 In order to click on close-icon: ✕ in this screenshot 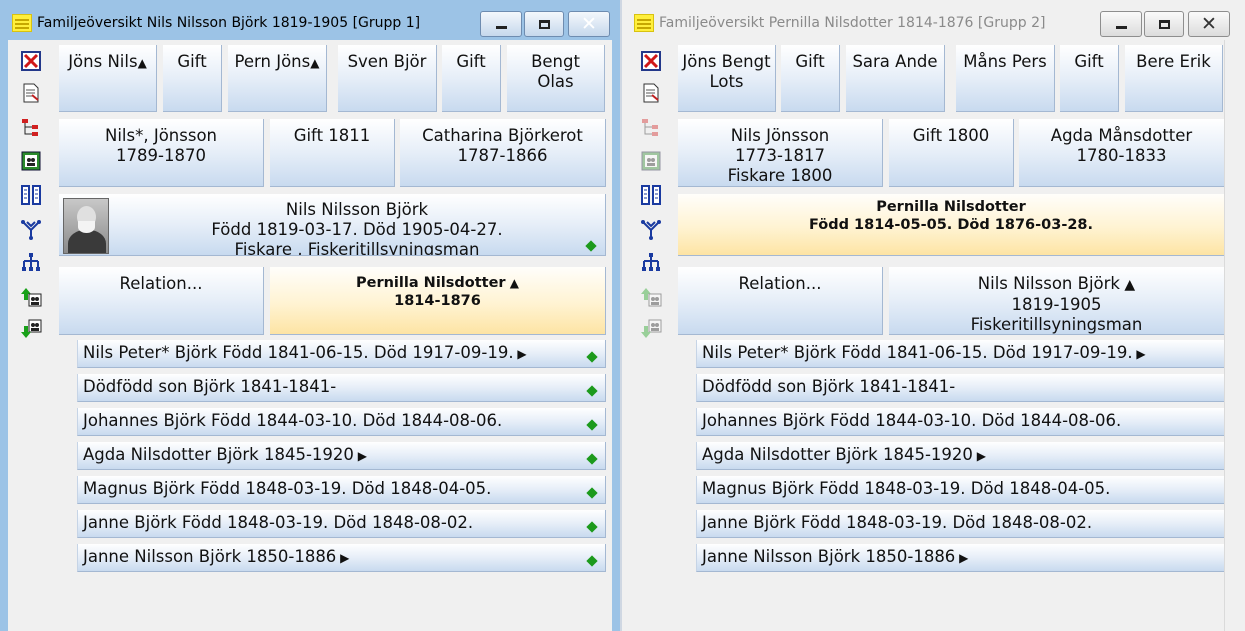, I will do `click(589, 23)`.